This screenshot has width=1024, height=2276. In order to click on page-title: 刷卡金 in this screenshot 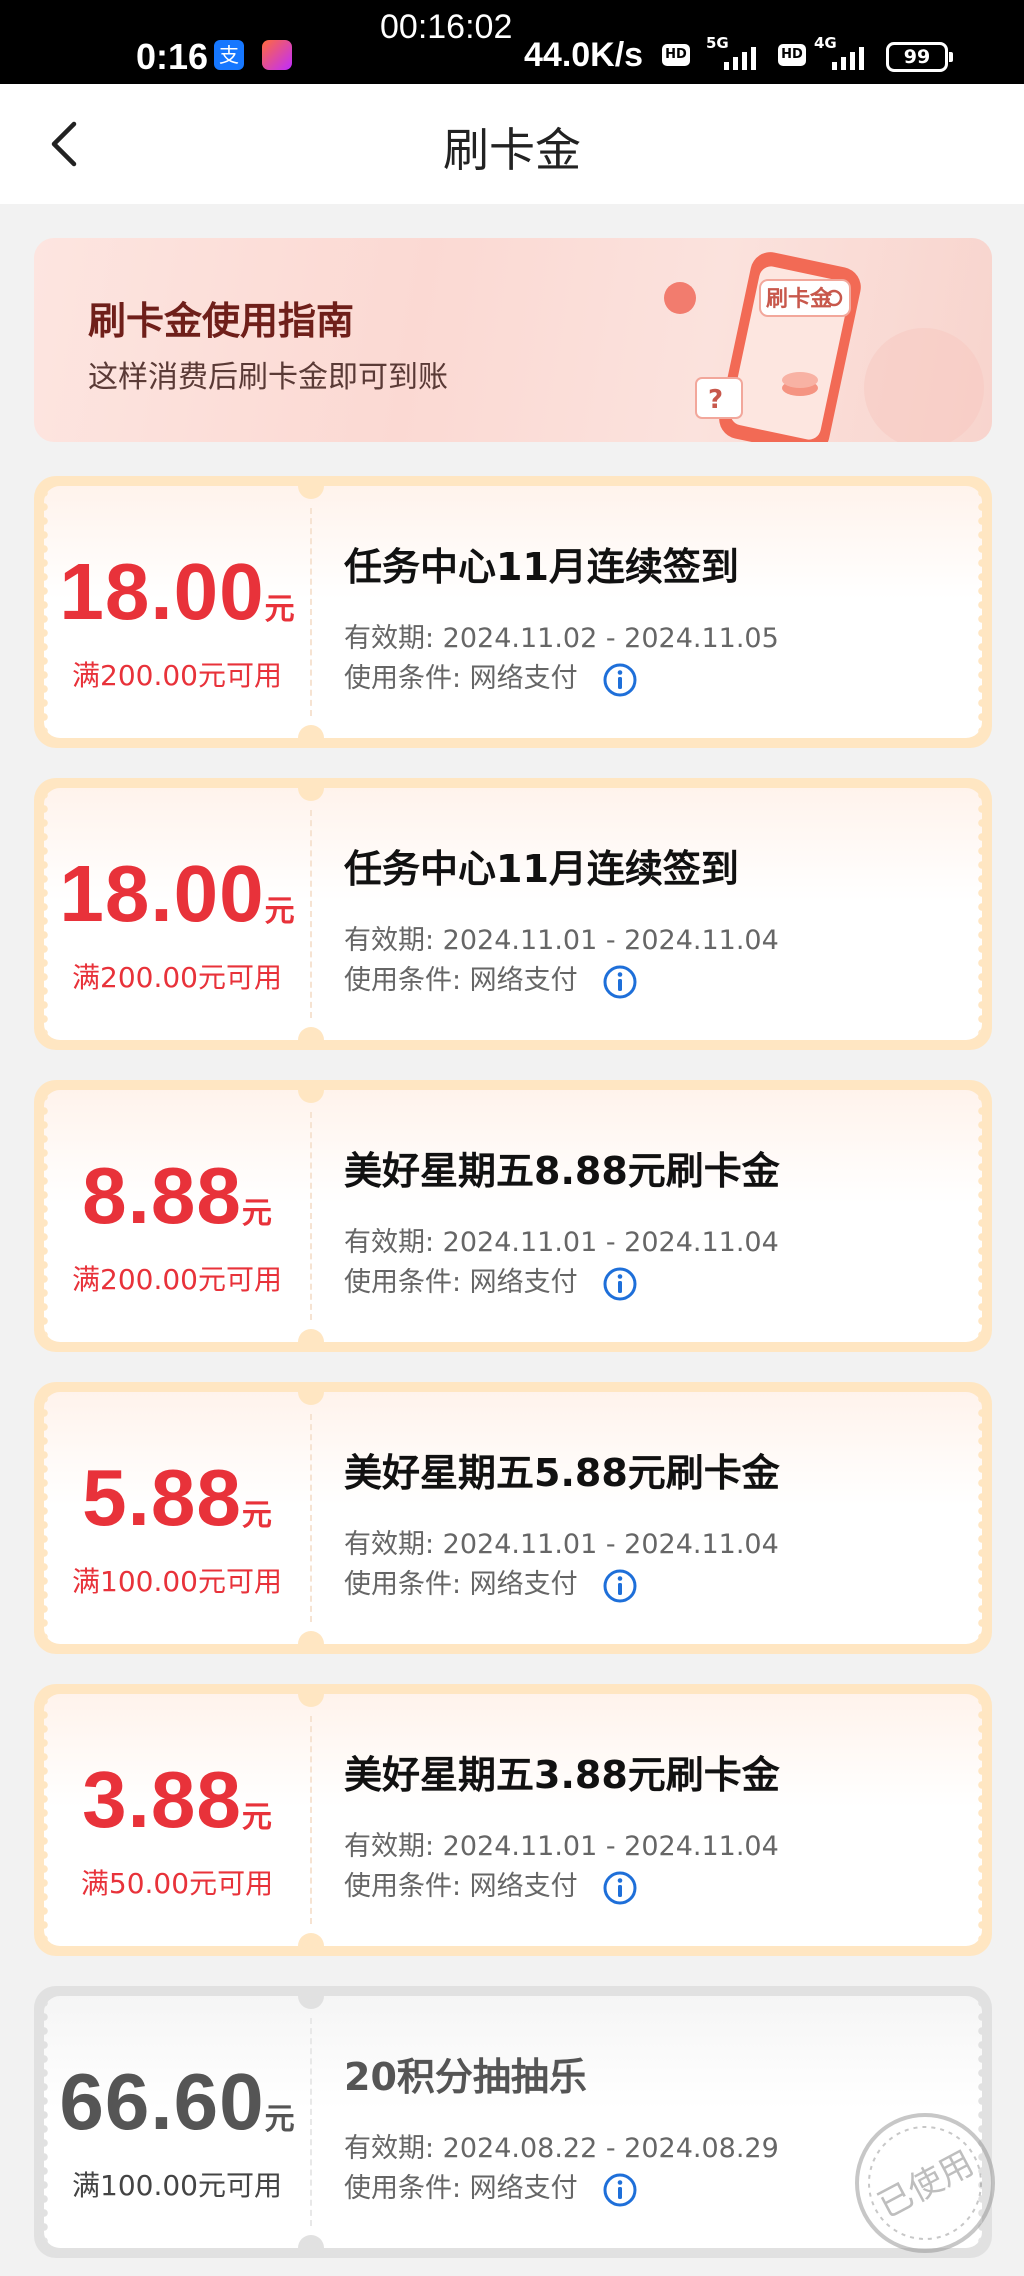, I will do `click(512, 150)`.